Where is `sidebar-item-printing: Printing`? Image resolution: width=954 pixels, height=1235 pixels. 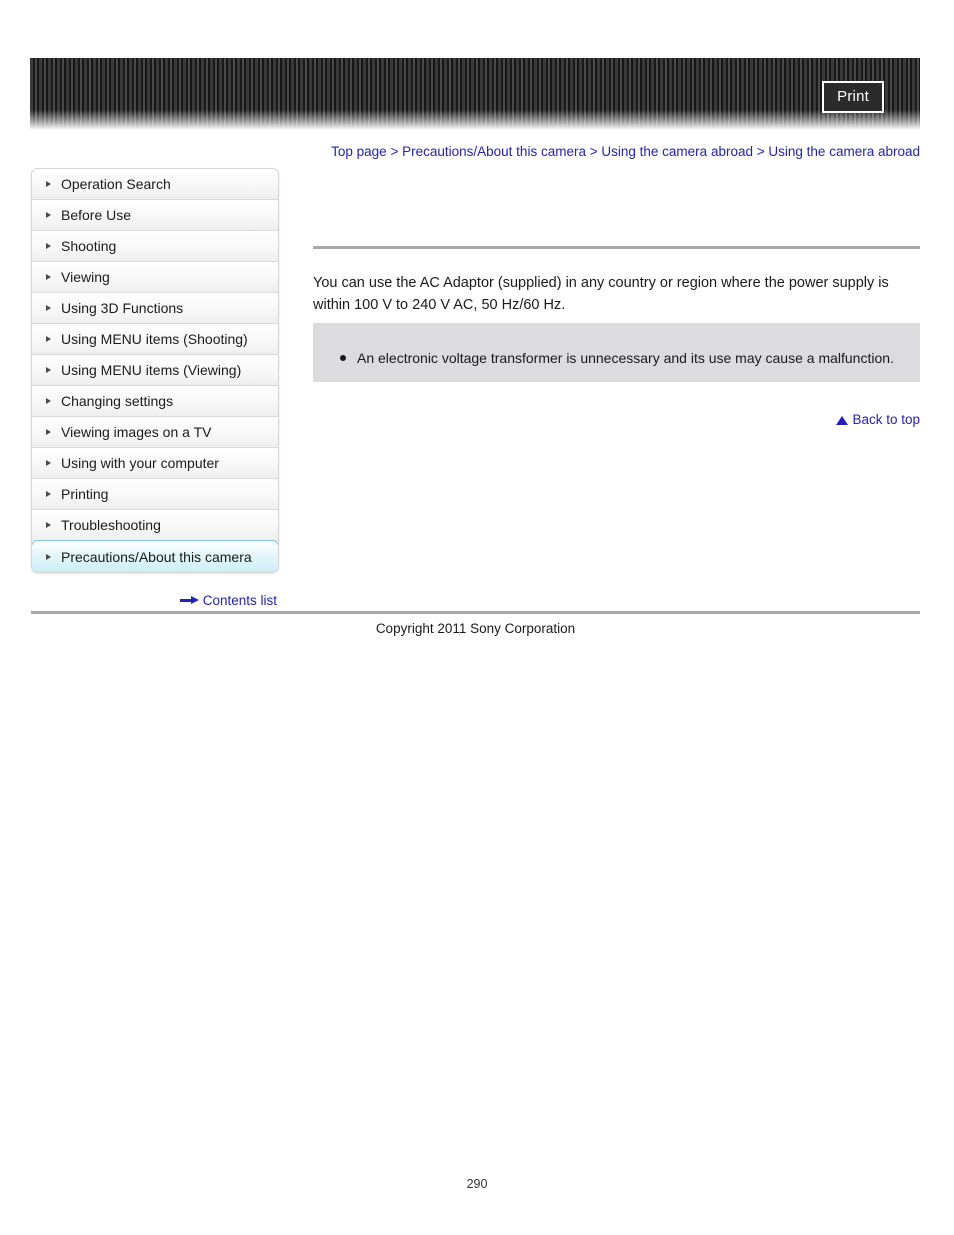
sidebar-item-printing: Printing is located at coordinates (155, 494).